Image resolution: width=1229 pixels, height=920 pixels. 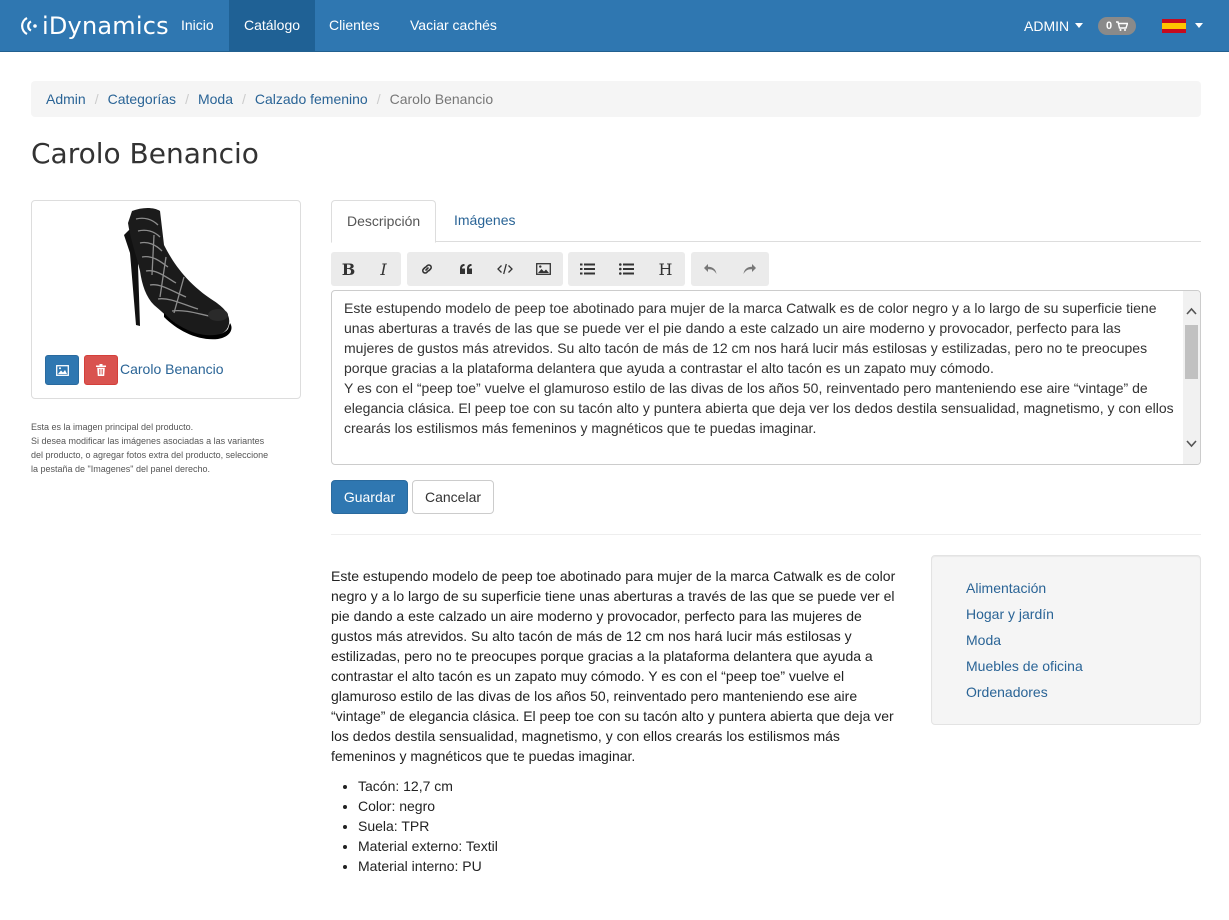 What do you see at coordinates (1047, 25) in the screenshot?
I see `user-name: ADMIN` at bounding box center [1047, 25].